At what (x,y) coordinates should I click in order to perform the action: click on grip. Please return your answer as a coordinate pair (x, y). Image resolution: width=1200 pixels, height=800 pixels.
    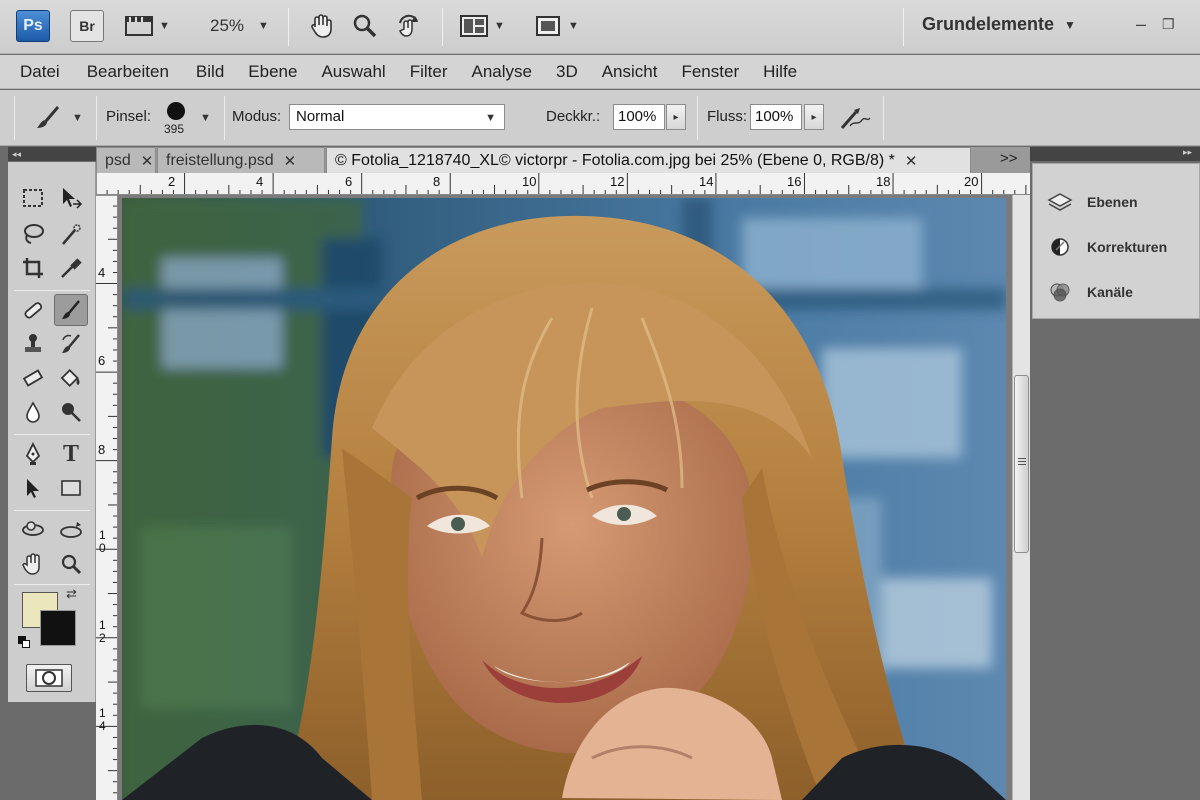
    Looking at the image, I should click on (14, 118).